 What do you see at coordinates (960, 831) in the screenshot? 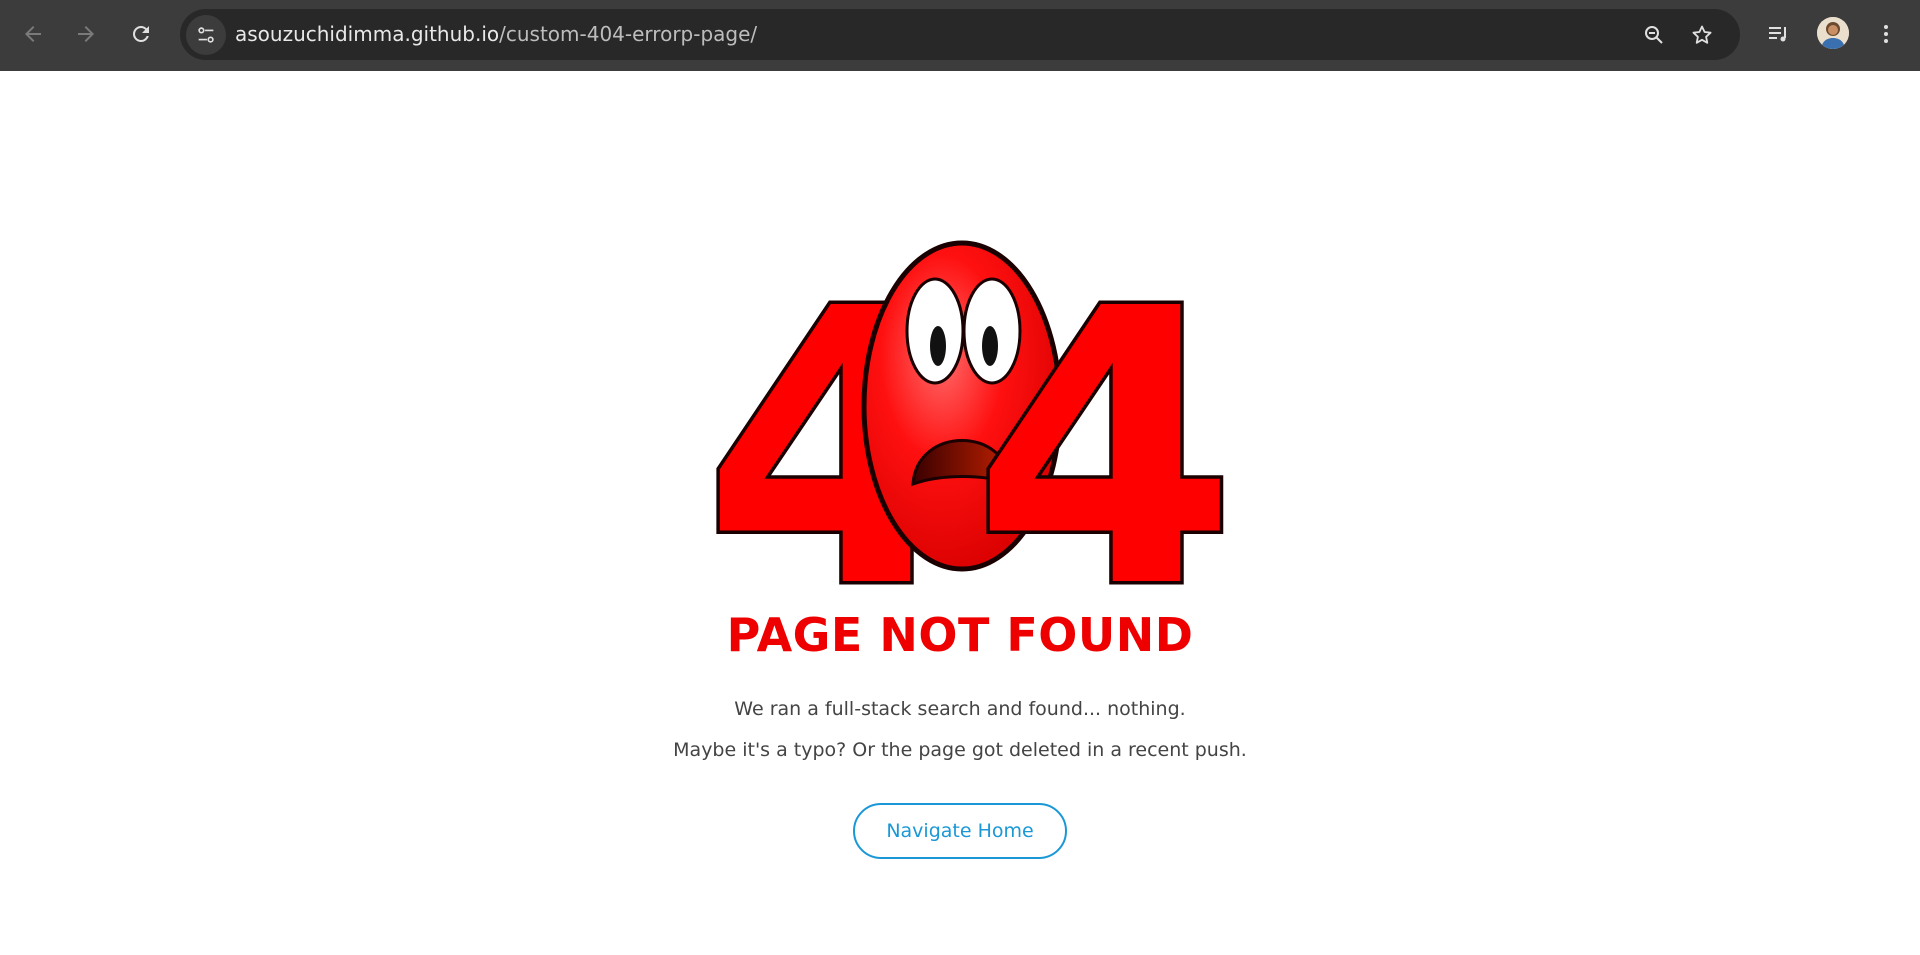
I see `navigate-home-button: Navigate Home` at bounding box center [960, 831].